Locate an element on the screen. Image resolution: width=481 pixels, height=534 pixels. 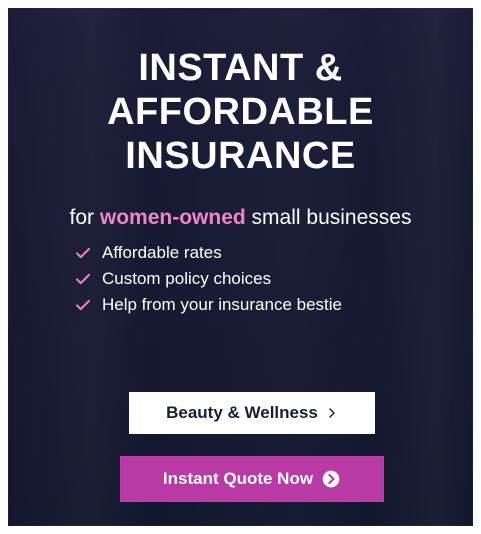
benefit-item: Help from your insurance bestie is located at coordinates (252, 305).